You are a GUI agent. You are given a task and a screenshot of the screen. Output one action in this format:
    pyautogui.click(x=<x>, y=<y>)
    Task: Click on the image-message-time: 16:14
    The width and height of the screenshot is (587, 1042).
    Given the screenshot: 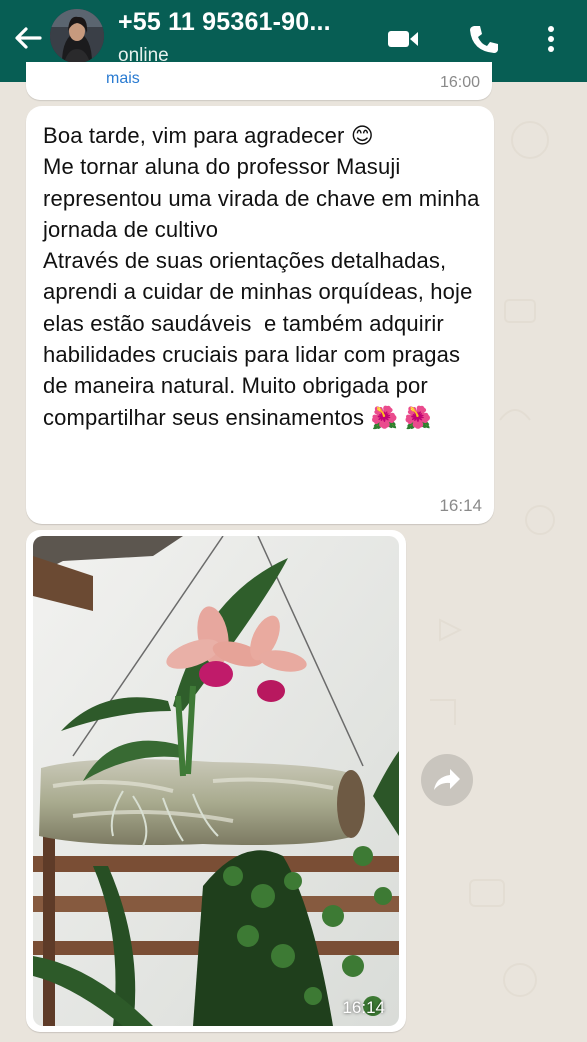 What is the action you would take?
    pyautogui.click(x=363, y=1007)
    